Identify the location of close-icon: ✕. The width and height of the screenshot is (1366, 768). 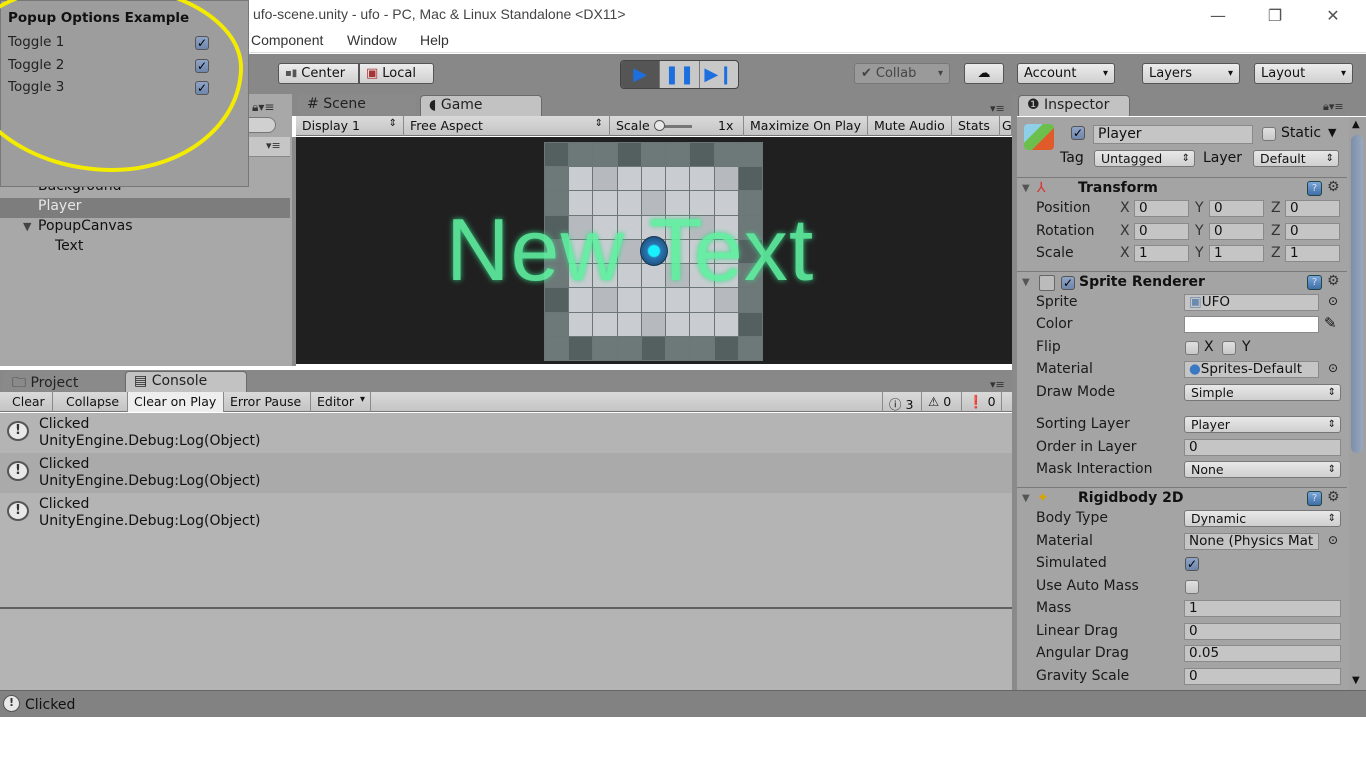
(1333, 15).